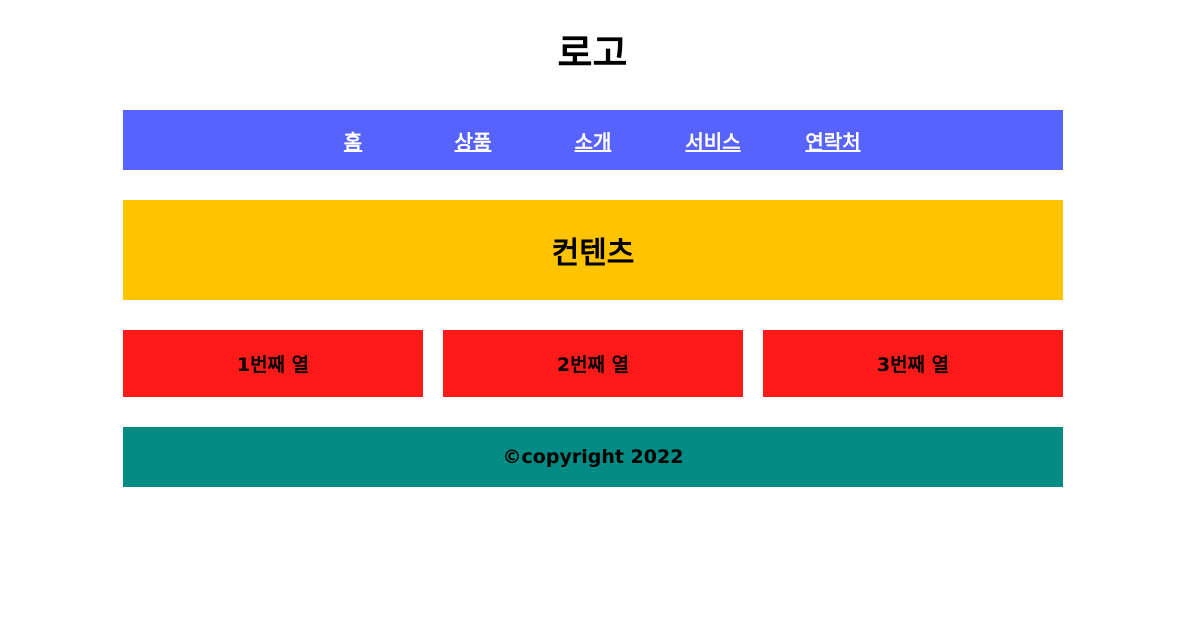  I want to click on logo: 로고, so click(592, 53).